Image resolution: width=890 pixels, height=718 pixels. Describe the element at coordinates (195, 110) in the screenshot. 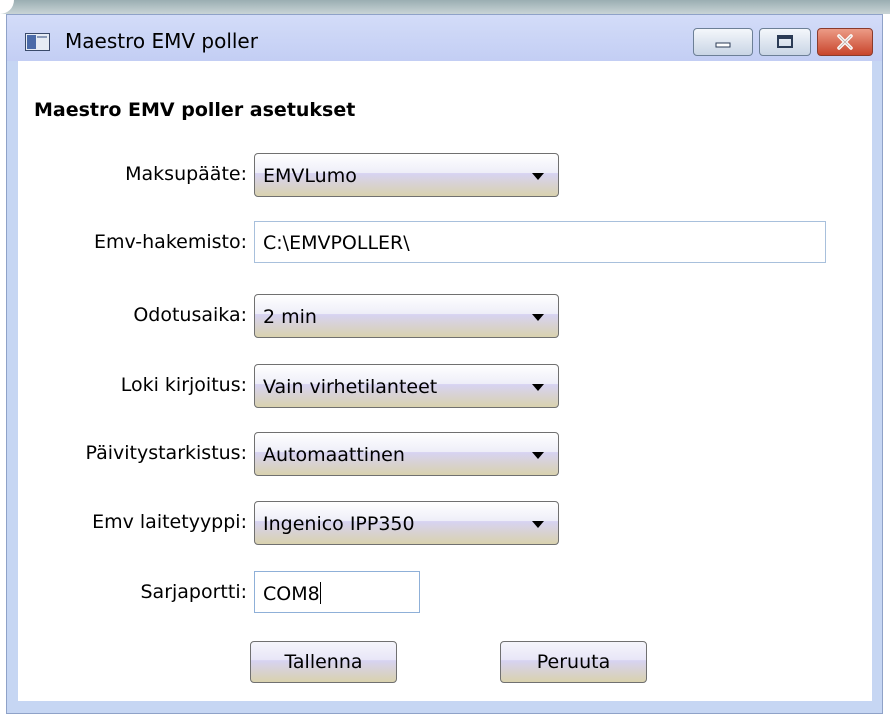

I see `settings-heading: Maestro EMV poller asetukset` at that location.